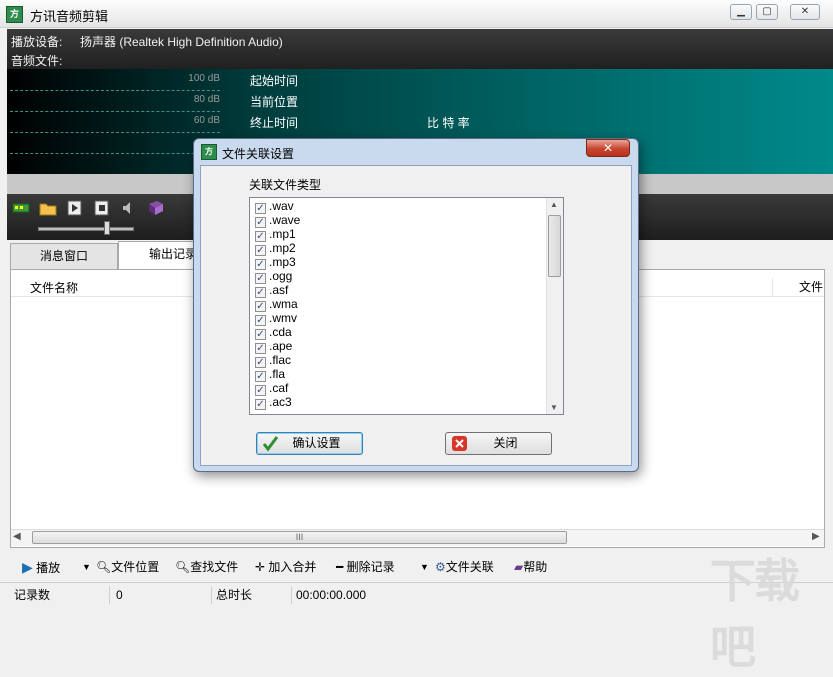 This screenshot has width=833, height=677. I want to click on play-file-icon, so click(75, 208).